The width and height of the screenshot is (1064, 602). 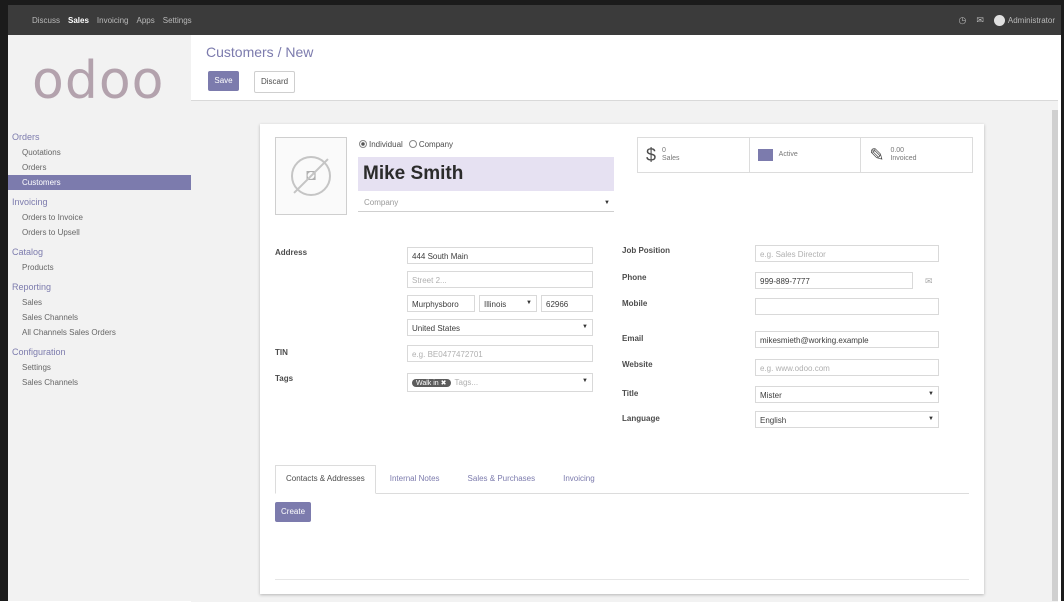 What do you see at coordinates (834, 280) in the screenshot?
I see `phone-input: 999-889-7777` at bounding box center [834, 280].